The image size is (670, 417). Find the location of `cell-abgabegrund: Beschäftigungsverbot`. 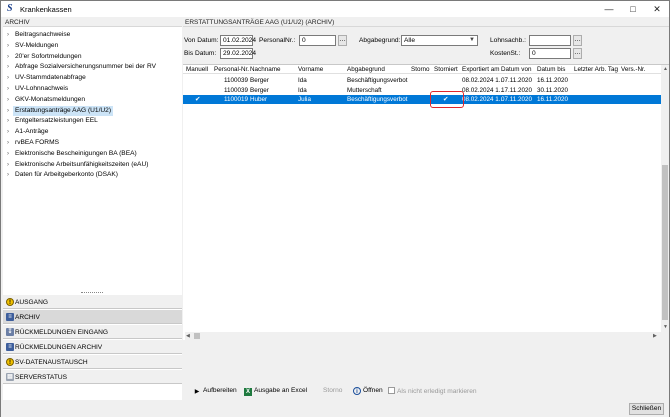

cell-abgabegrund: Beschäftigungsverbot is located at coordinates (377, 80).